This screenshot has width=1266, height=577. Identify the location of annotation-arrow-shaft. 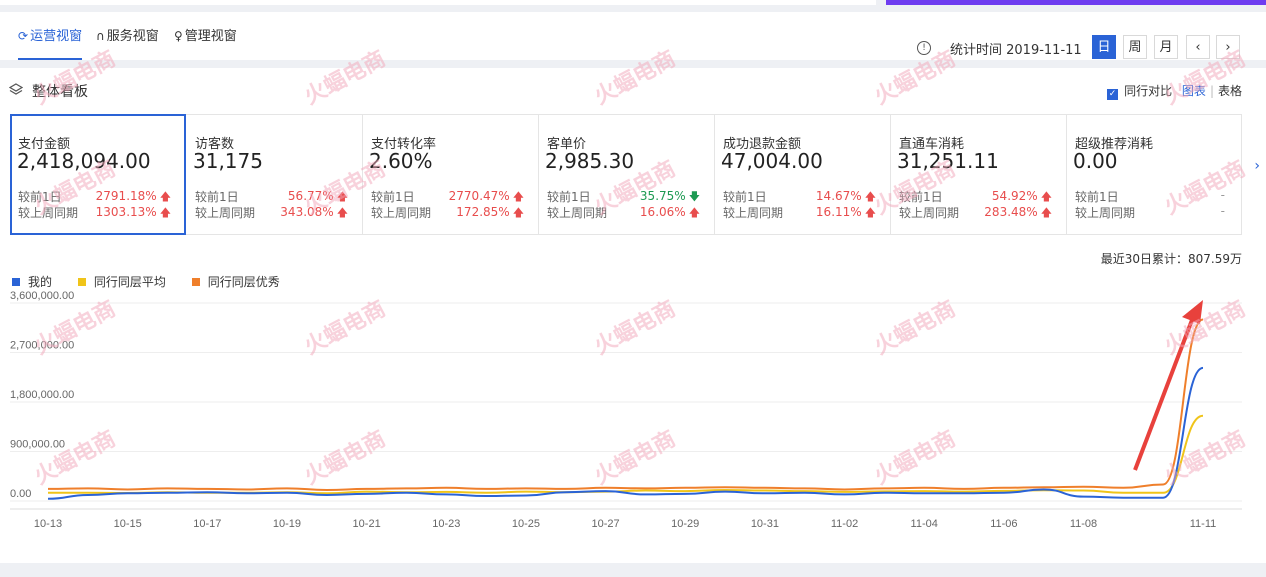
(1163, 395).